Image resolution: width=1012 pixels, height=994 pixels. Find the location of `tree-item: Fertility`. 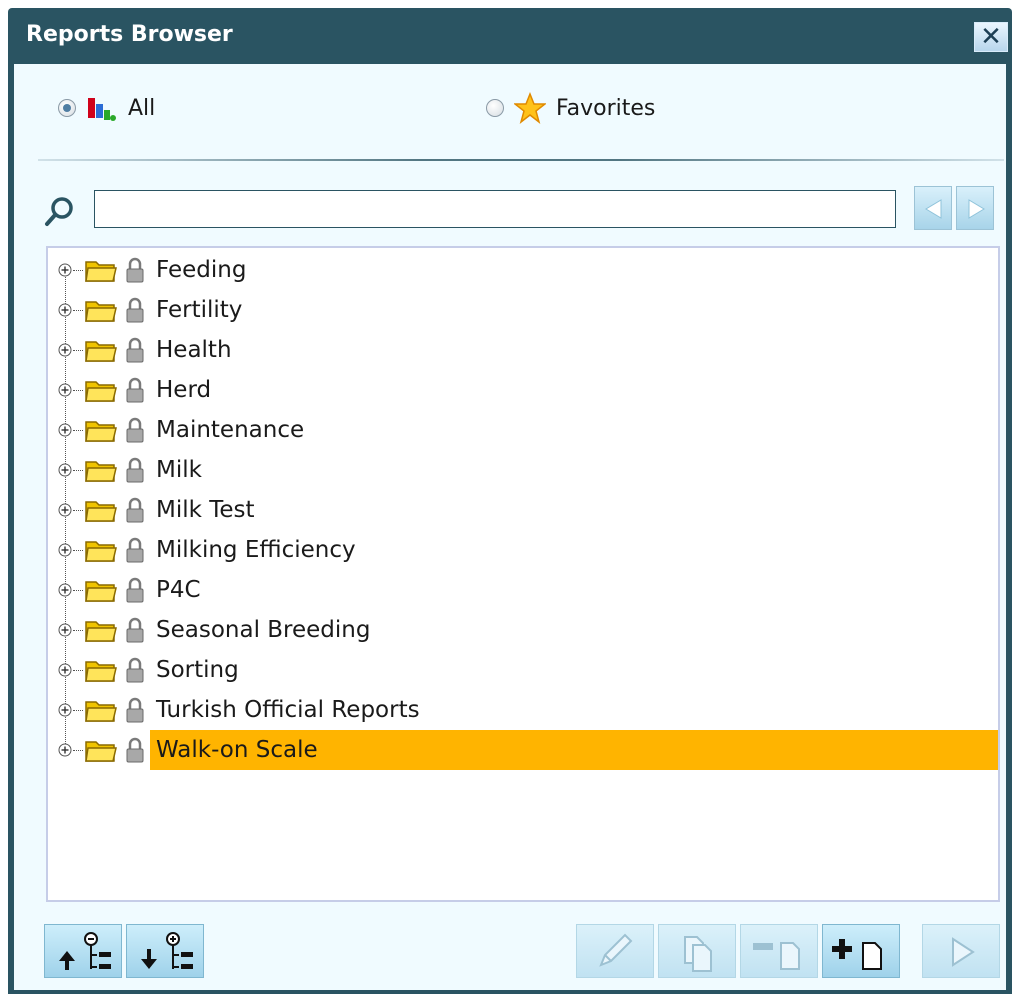

tree-item: Fertility is located at coordinates (523, 310).